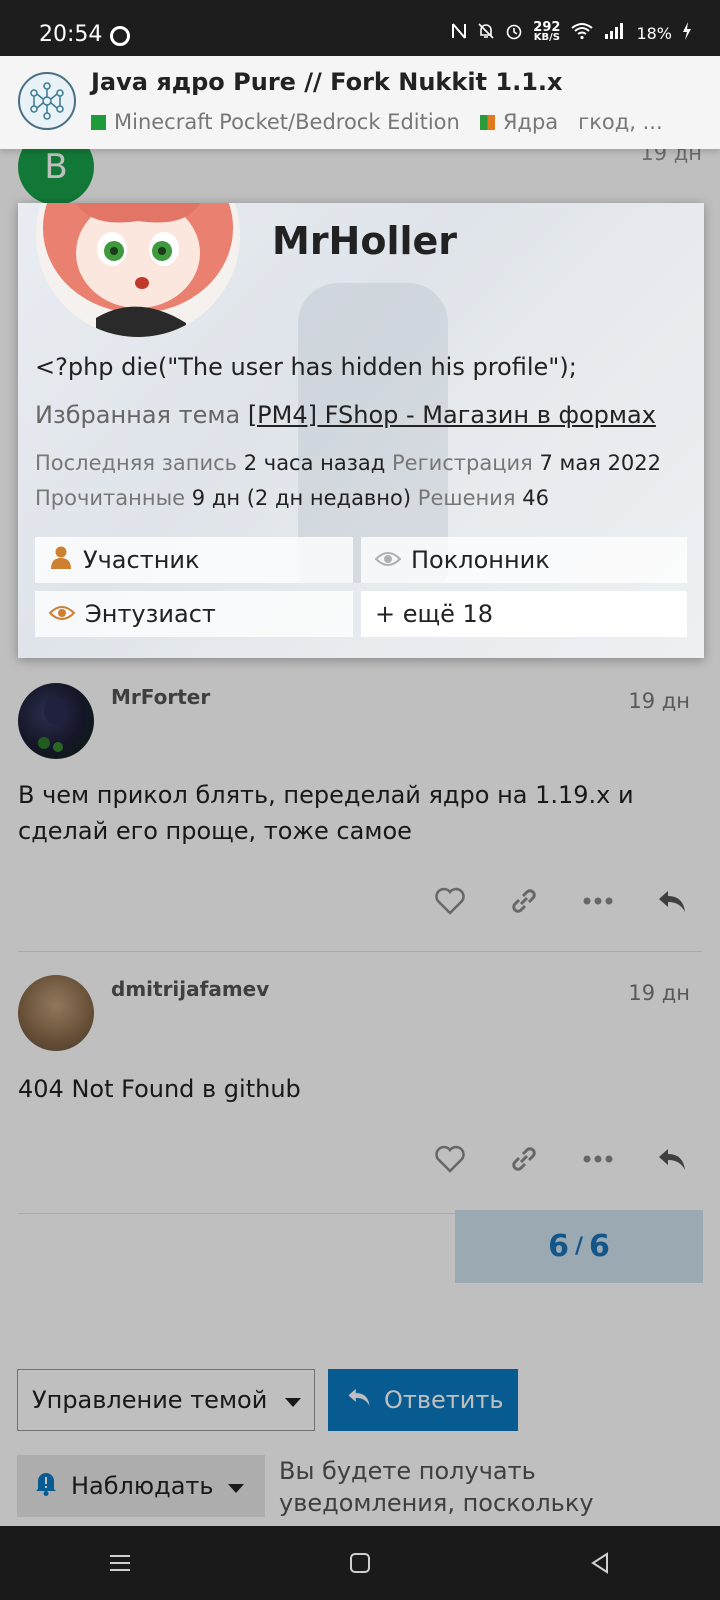 This screenshot has width=720, height=1600. What do you see at coordinates (466, 498) in the screenshot?
I see `solutions-label: Решения` at bounding box center [466, 498].